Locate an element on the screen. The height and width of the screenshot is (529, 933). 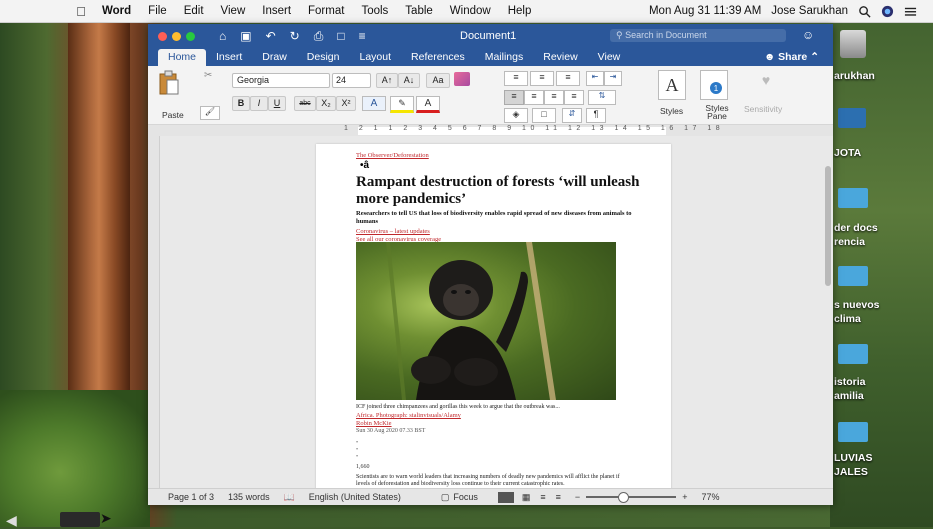
zoom-out-button: − is located at coordinates (577, 497).